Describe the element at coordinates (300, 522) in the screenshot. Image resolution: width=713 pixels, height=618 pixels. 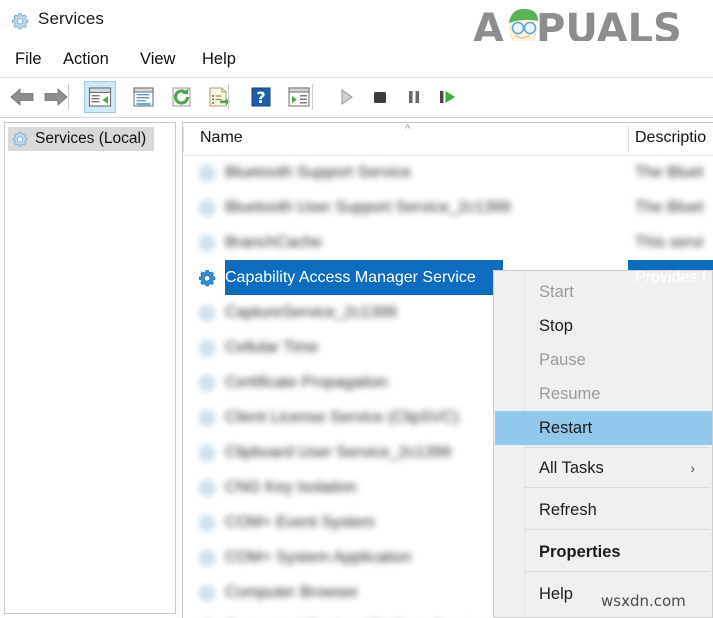
I see `service-name: COM+ Event System` at that location.